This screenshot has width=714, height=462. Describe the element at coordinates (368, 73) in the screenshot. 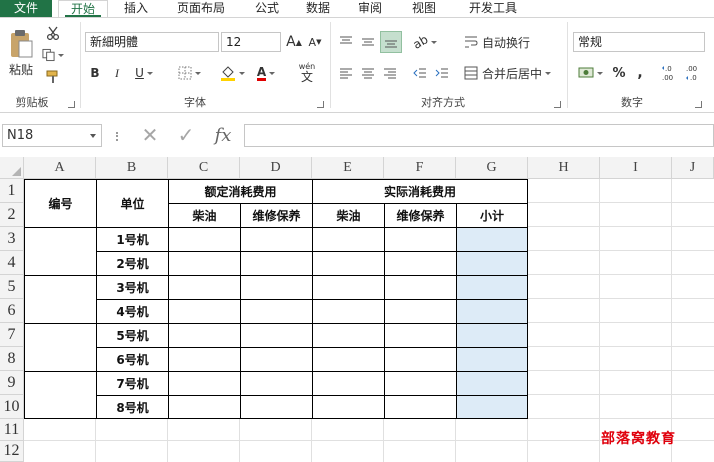

I see `align-center-button` at that location.